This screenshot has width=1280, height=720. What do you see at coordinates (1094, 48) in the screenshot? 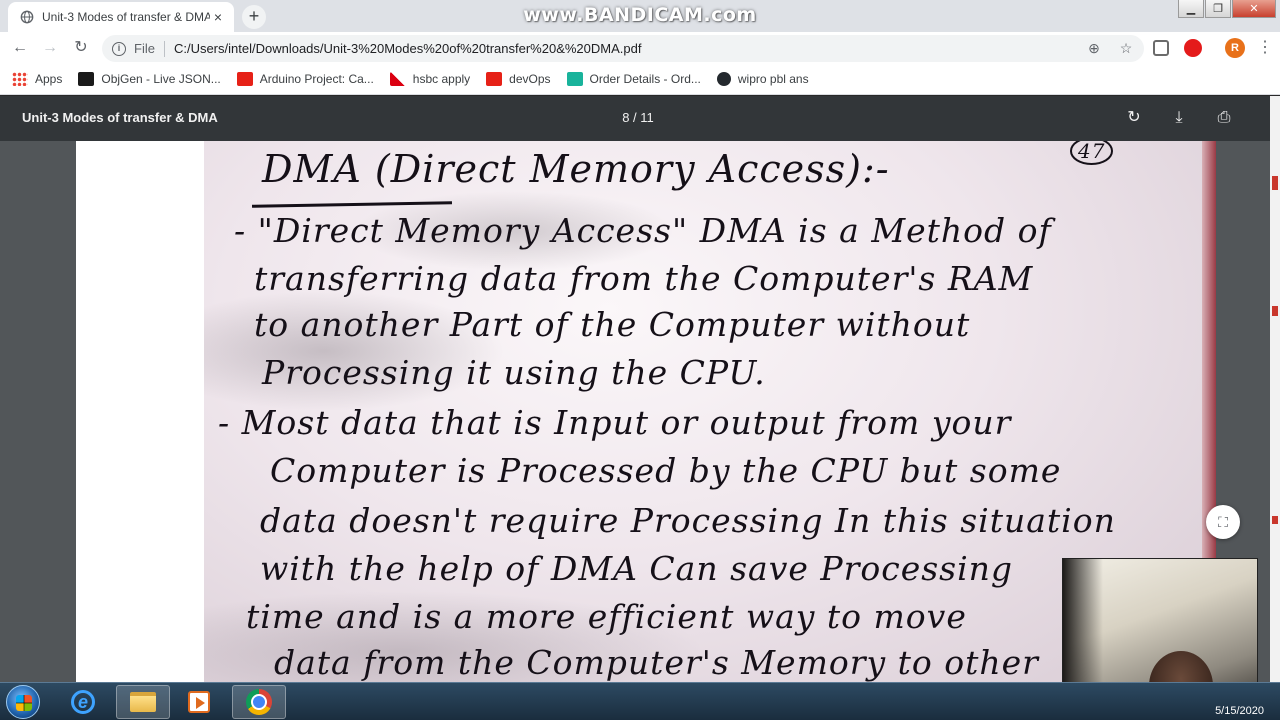
I see `zoom-icon: ⊕` at bounding box center [1094, 48].